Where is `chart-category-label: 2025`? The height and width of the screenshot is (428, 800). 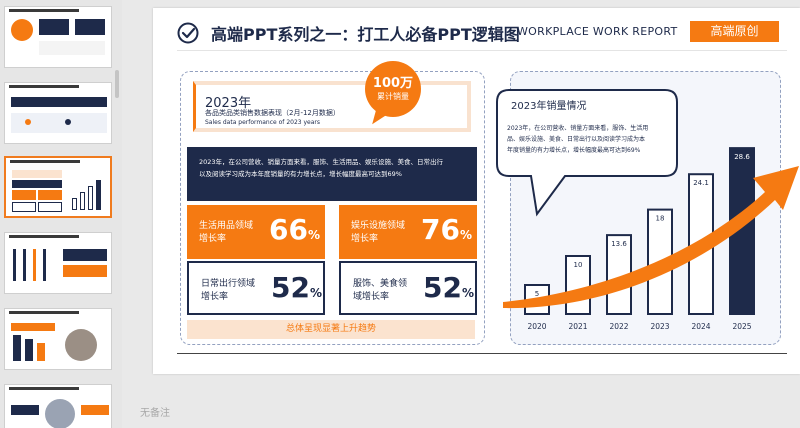
chart-category-label: 2025 is located at coordinates (741, 326).